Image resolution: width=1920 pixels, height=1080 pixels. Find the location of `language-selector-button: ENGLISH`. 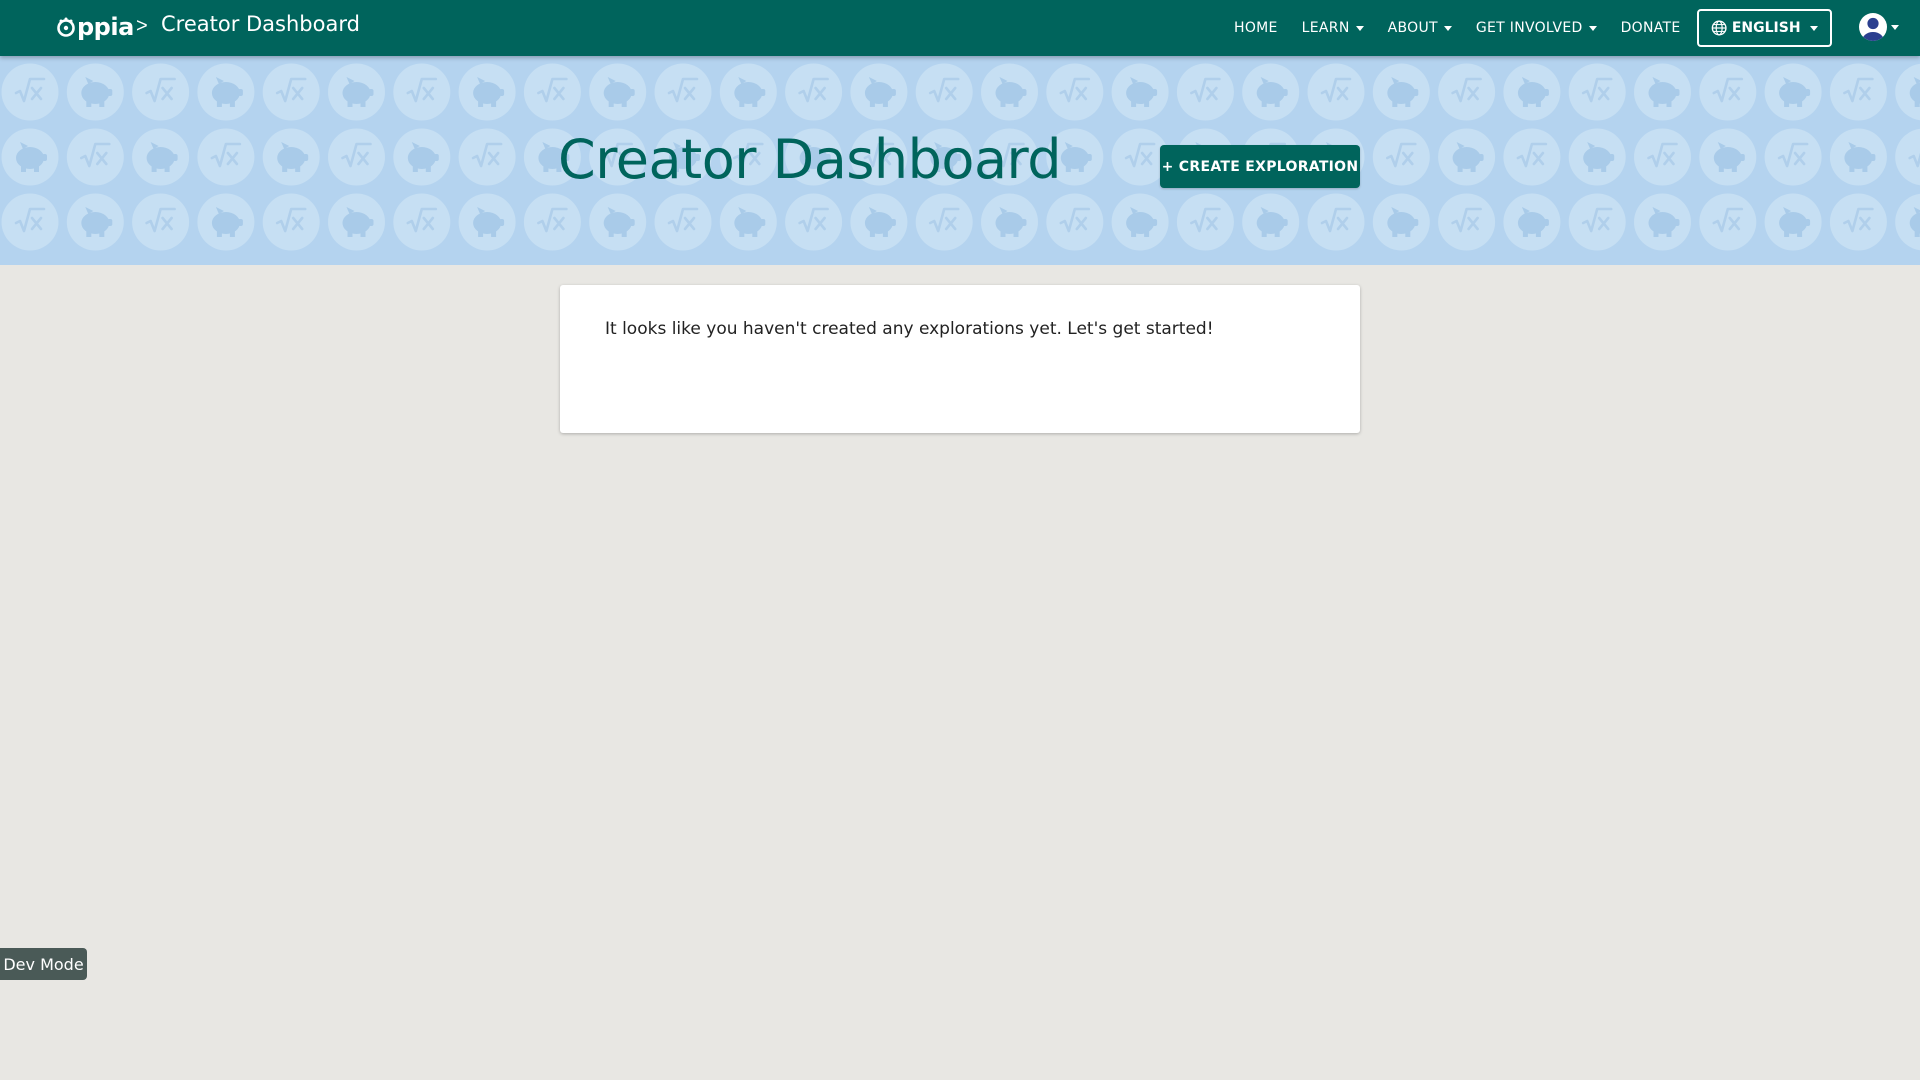

language-selector-button: ENGLISH is located at coordinates (1764, 28).